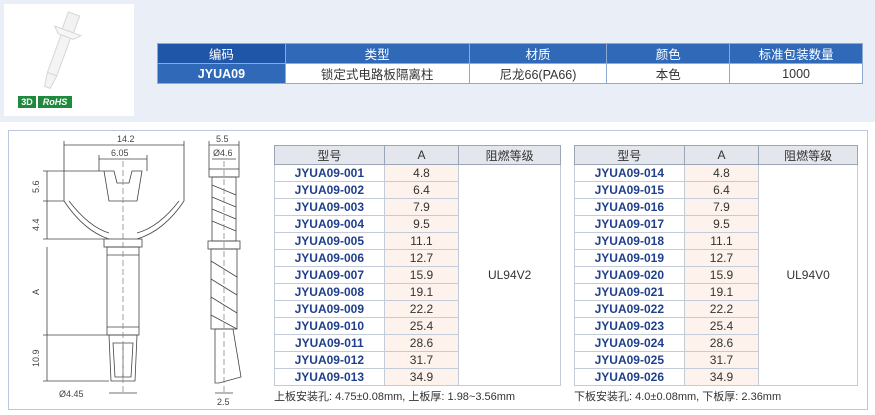  What do you see at coordinates (629, 224) in the screenshot?
I see `model-cell: JYUA09-017` at bounding box center [629, 224].